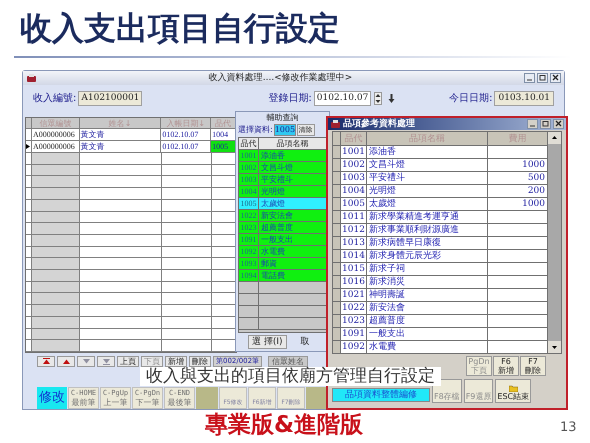 The width and height of the screenshot is (590, 443). Describe the element at coordinates (128, 361) in the screenshot. I see `nav-button: 上頁` at that location.